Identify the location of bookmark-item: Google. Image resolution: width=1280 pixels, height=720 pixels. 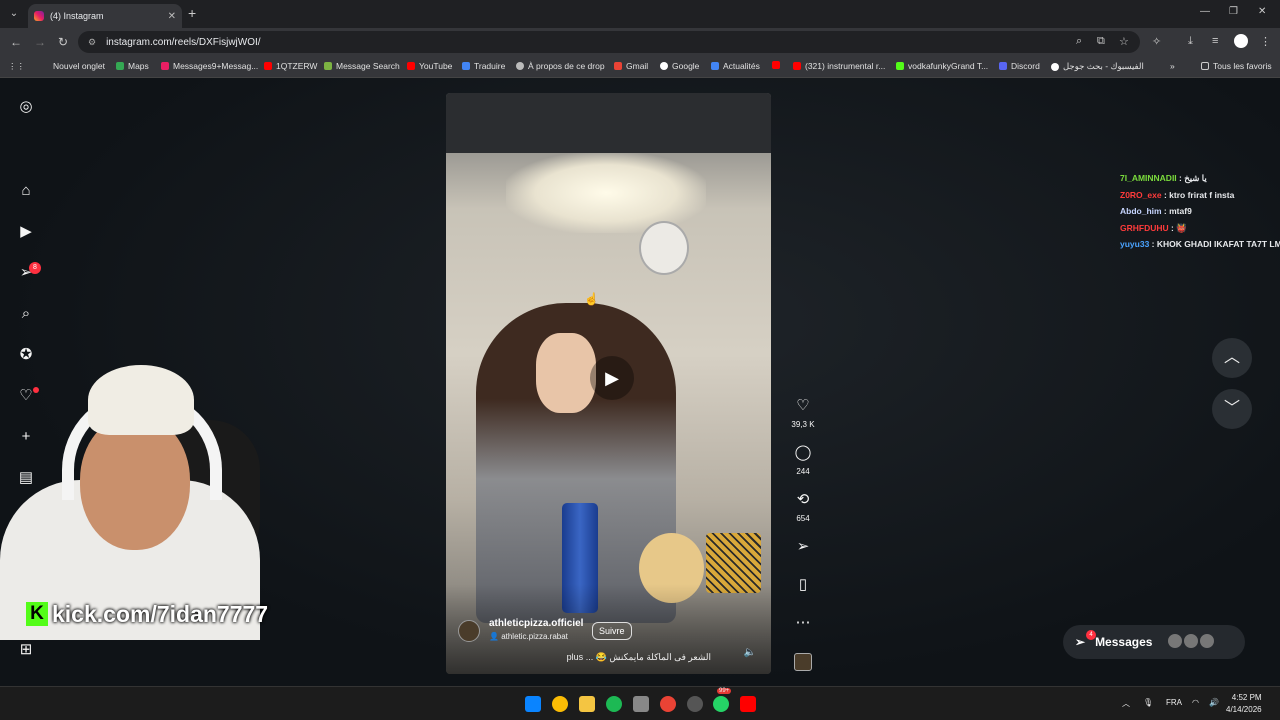
(679, 66).